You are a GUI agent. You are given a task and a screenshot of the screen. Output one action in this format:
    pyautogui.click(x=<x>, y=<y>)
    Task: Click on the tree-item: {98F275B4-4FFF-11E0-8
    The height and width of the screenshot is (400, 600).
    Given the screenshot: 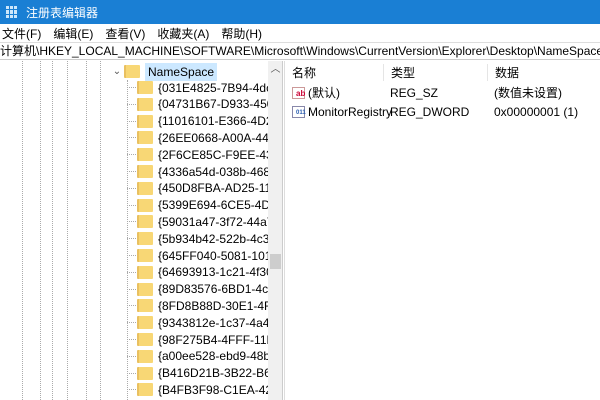 What is the action you would take?
    pyautogui.click(x=197, y=339)
    